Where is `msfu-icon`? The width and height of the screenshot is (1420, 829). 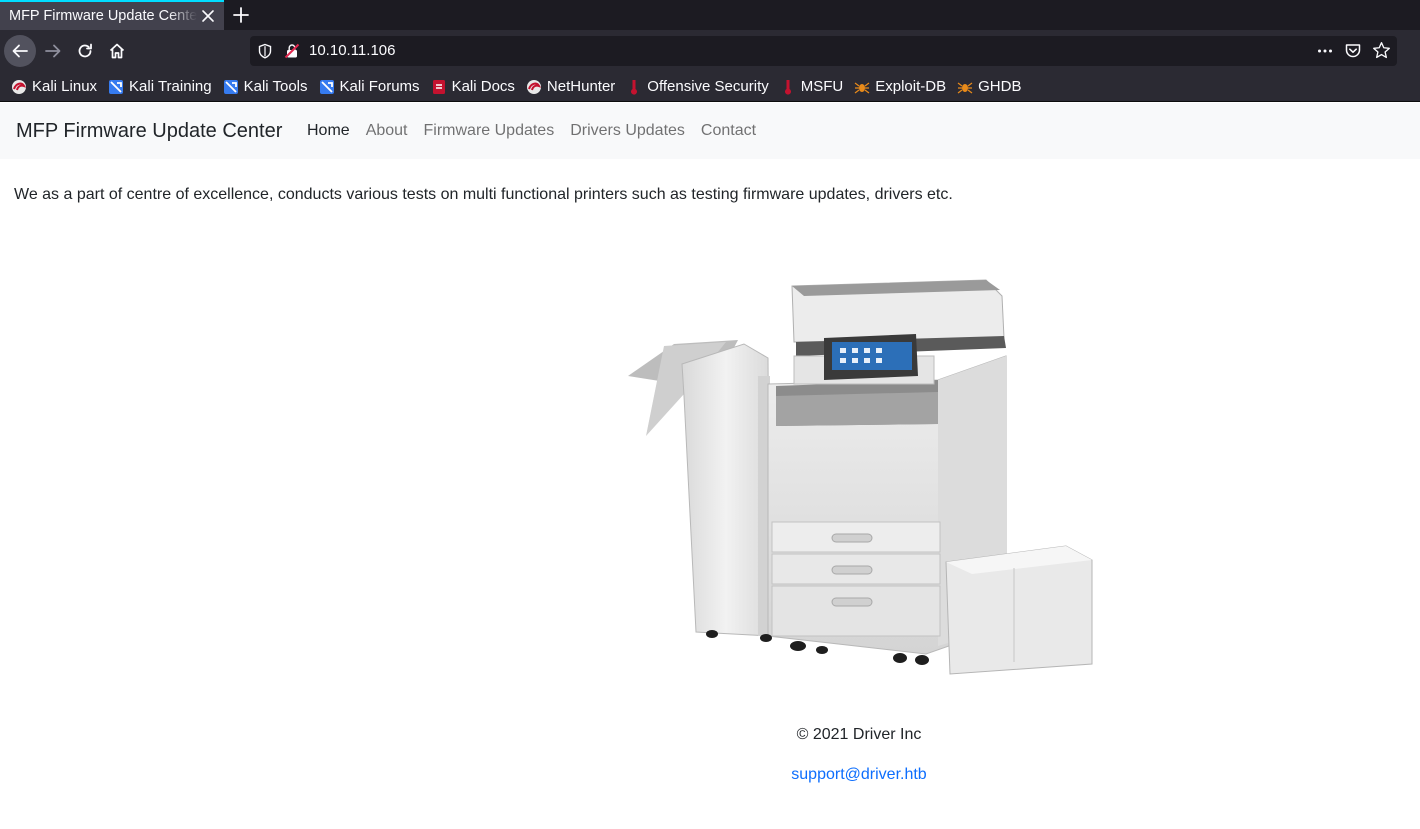 msfu-icon is located at coordinates (787, 87).